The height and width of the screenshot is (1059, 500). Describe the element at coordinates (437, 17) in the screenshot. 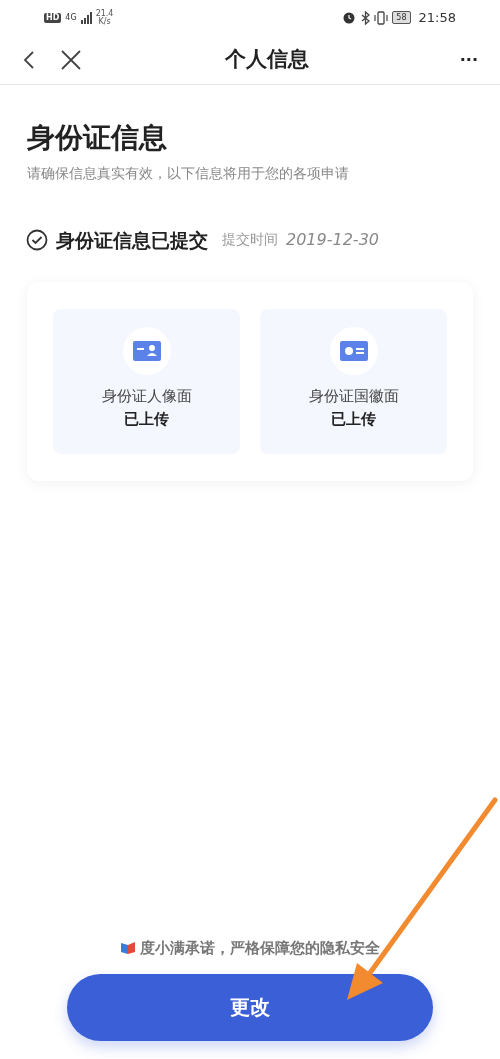

I see `status-time: 21:58` at that location.